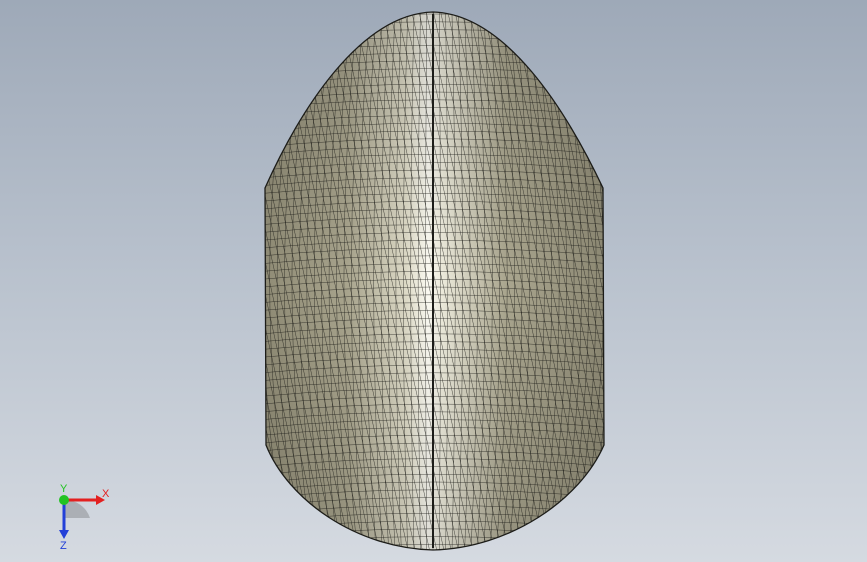 This screenshot has width=867, height=562. Describe the element at coordinates (64, 500) in the screenshot. I see `y-axis-dot` at that location.